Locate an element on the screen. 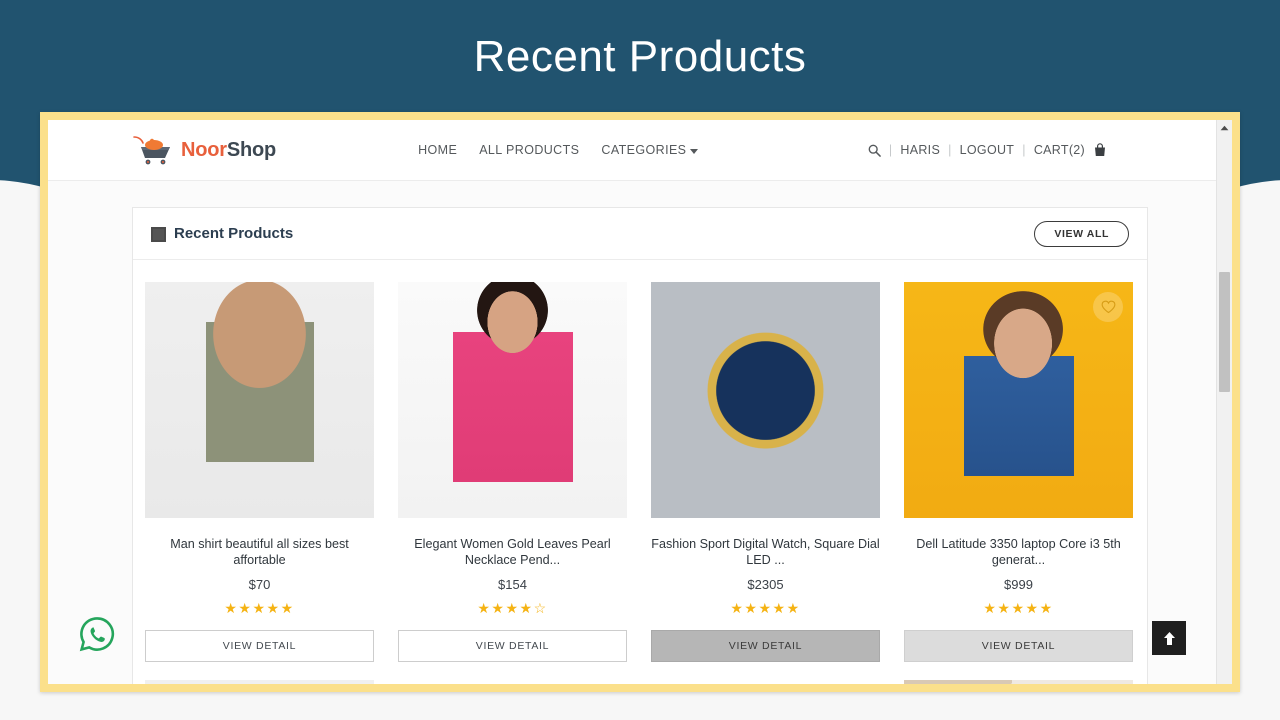  brand-name-first: Noor is located at coordinates (204, 149).